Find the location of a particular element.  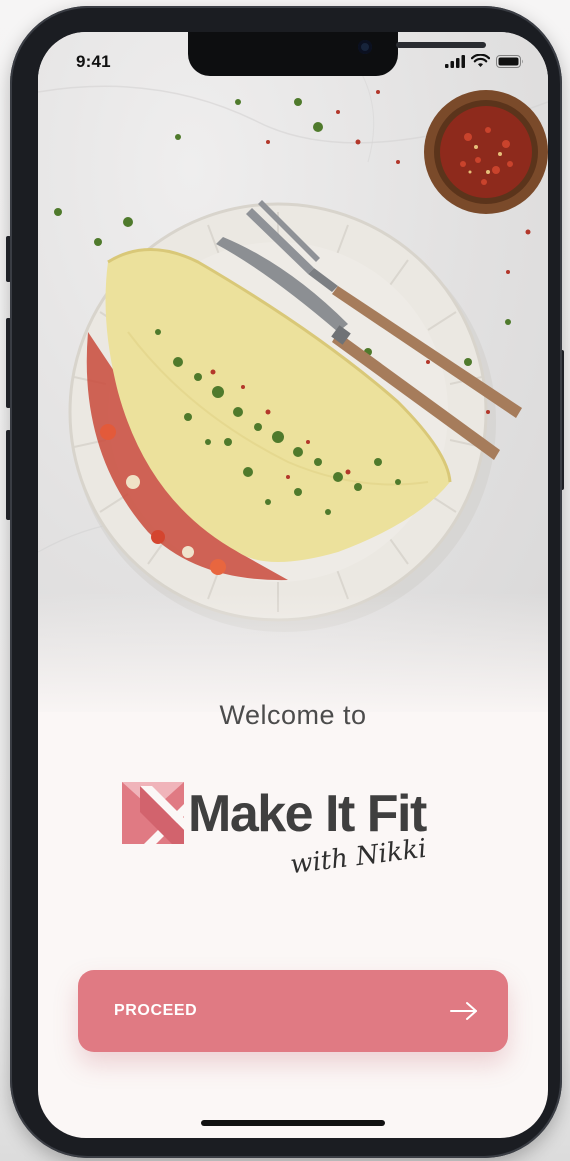

envelope-k-logo-icon is located at coordinates (153, 813).